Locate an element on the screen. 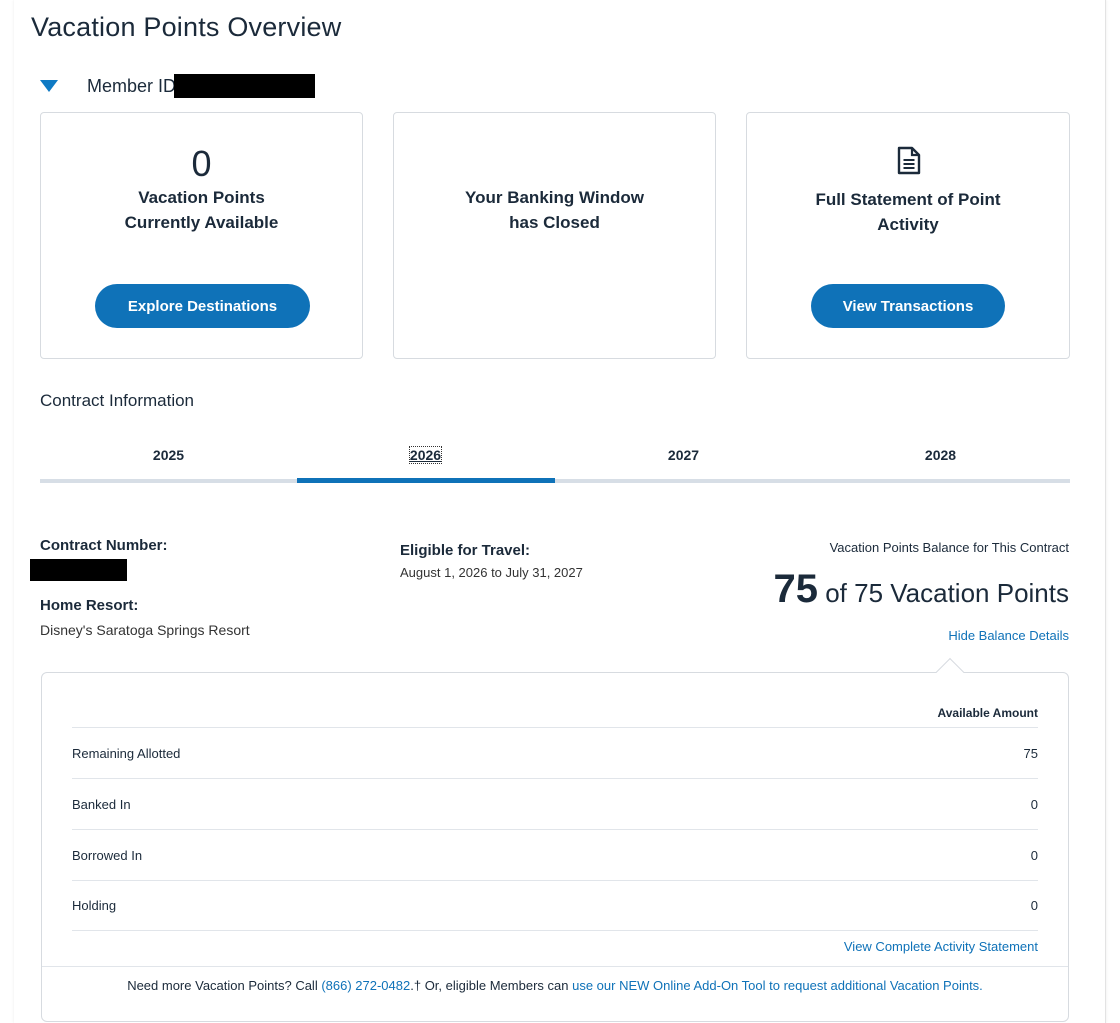 This screenshot has width=1120, height=1023. eligible-travel-label: Eligible for Travel: is located at coordinates (465, 550).